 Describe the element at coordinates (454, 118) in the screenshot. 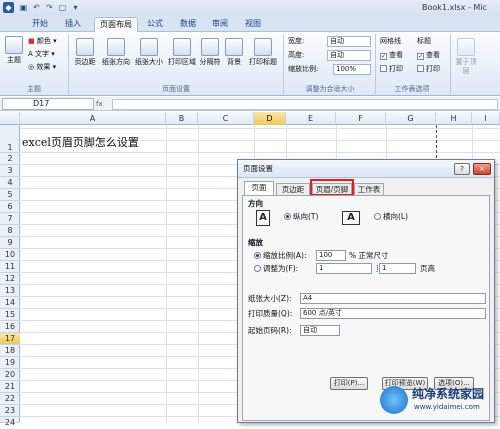

I see `column-header: H` at that location.